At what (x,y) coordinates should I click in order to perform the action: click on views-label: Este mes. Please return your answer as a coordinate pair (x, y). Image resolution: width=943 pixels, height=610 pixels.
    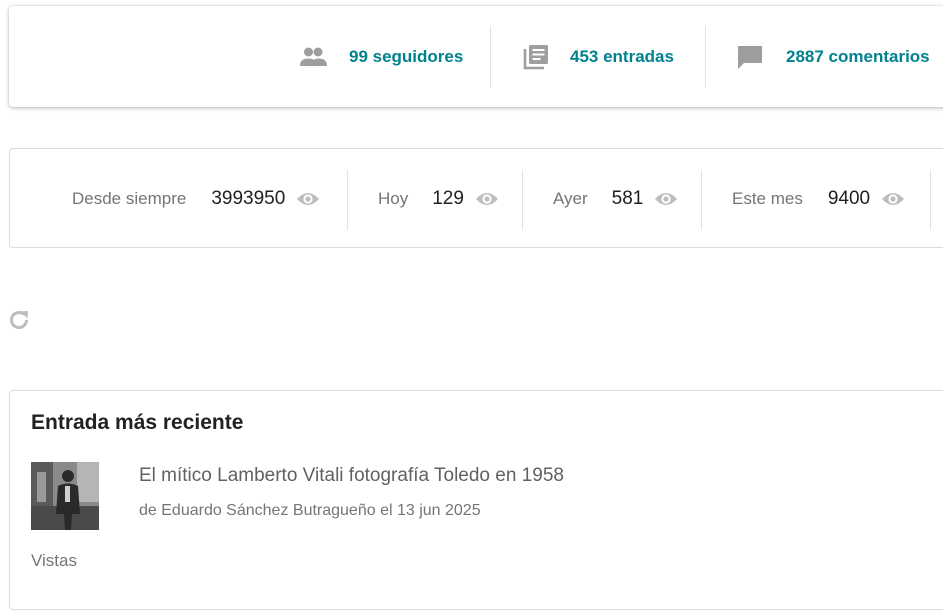
    Looking at the image, I should click on (767, 198).